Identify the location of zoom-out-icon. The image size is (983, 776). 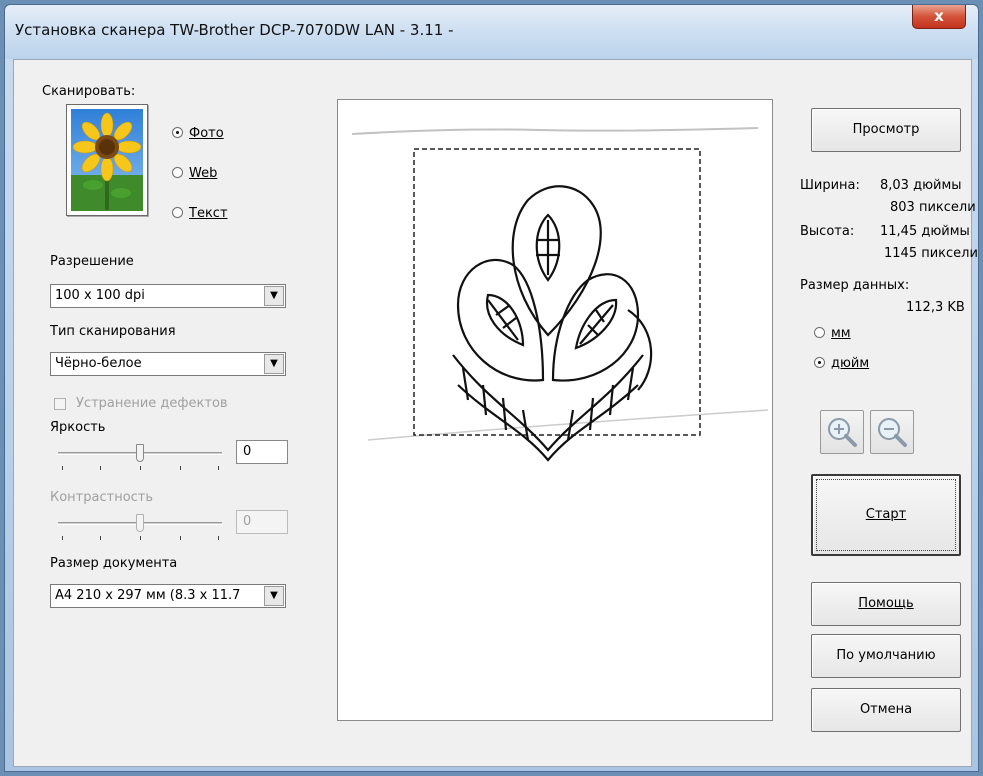
(892, 432).